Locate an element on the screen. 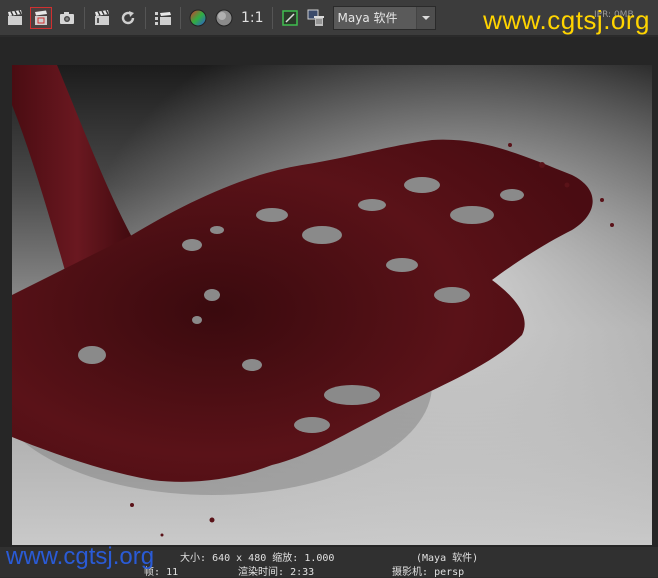 This screenshot has height=578, width=658. render-settings-button is located at coordinates (163, 18).